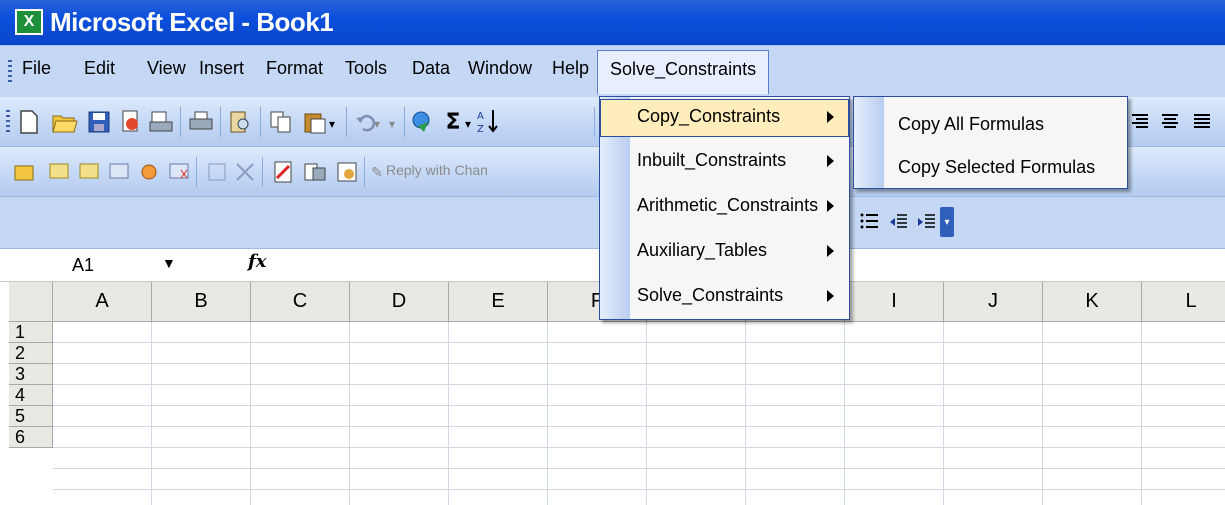 This screenshot has width=1225, height=505. Describe the element at coordinates (99, 122) in the screenshot. I see `save-icon` at that location.